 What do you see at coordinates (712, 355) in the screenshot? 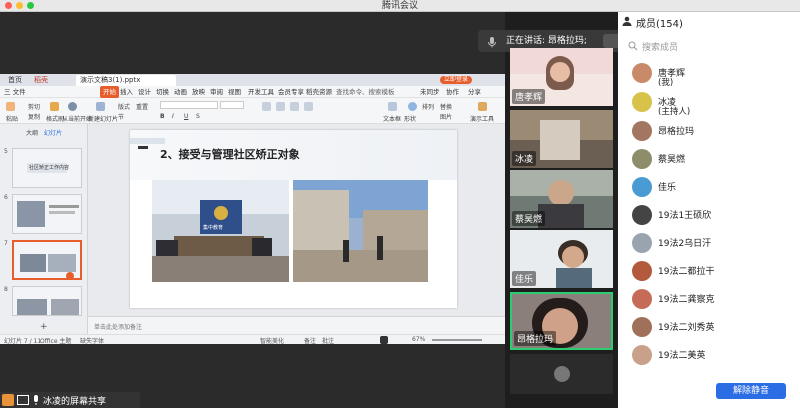
I see `member-row: 19法二美英` at bounding box center [712, 355].